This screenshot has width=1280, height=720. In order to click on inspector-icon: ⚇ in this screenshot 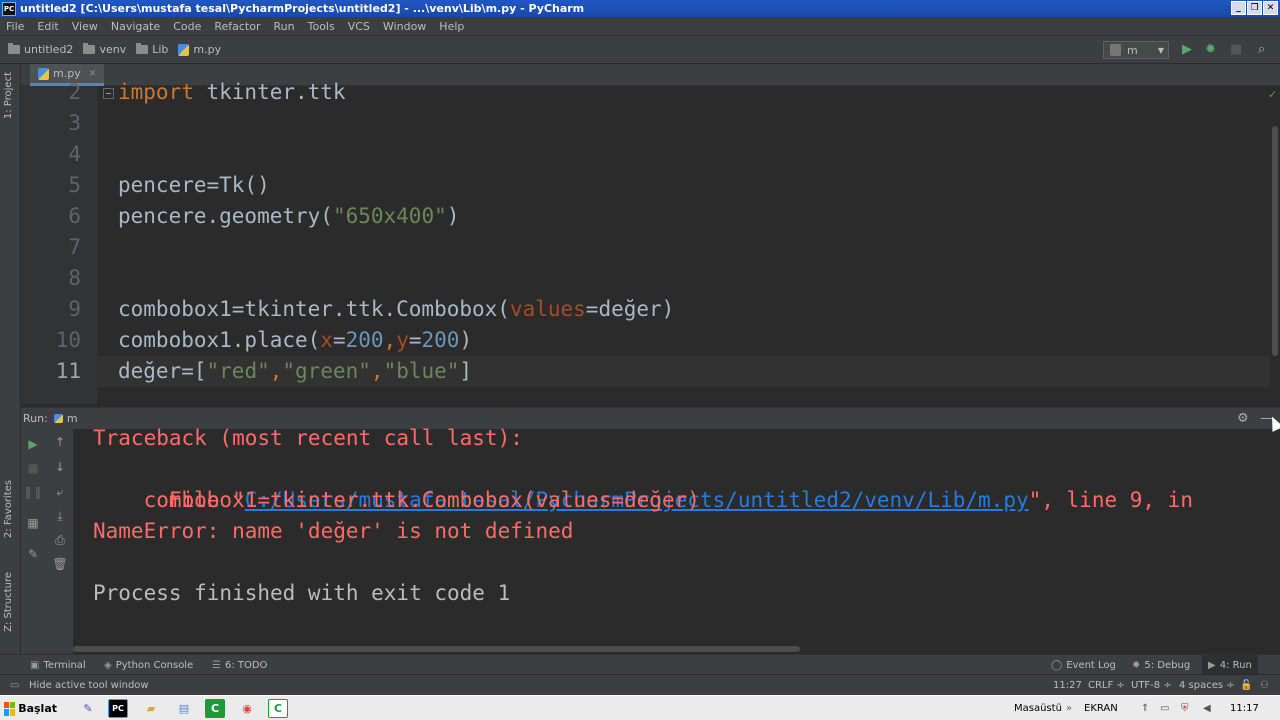, I will do `click(1264, 685)`.